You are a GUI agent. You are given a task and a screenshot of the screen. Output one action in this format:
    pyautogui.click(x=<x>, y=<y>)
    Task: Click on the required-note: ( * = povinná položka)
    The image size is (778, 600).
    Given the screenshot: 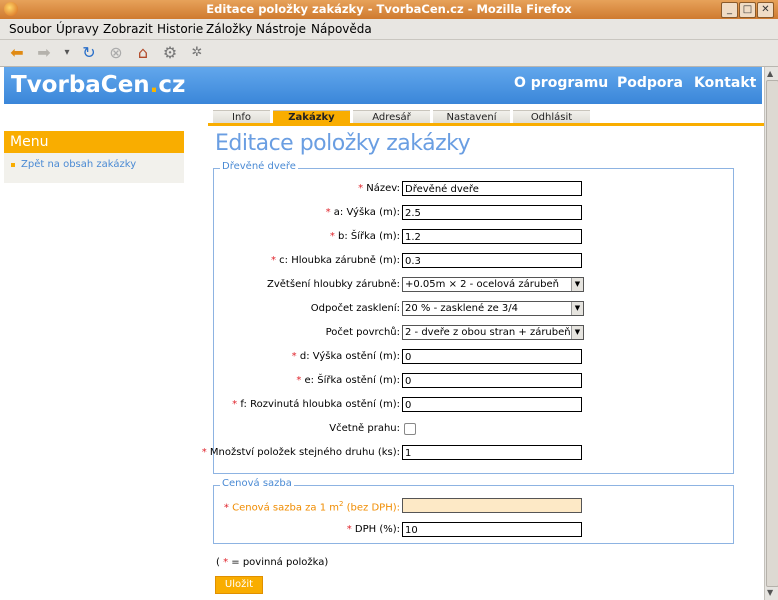 What is the action you would take?
    pyautogui.click(x=272, y=562)
    